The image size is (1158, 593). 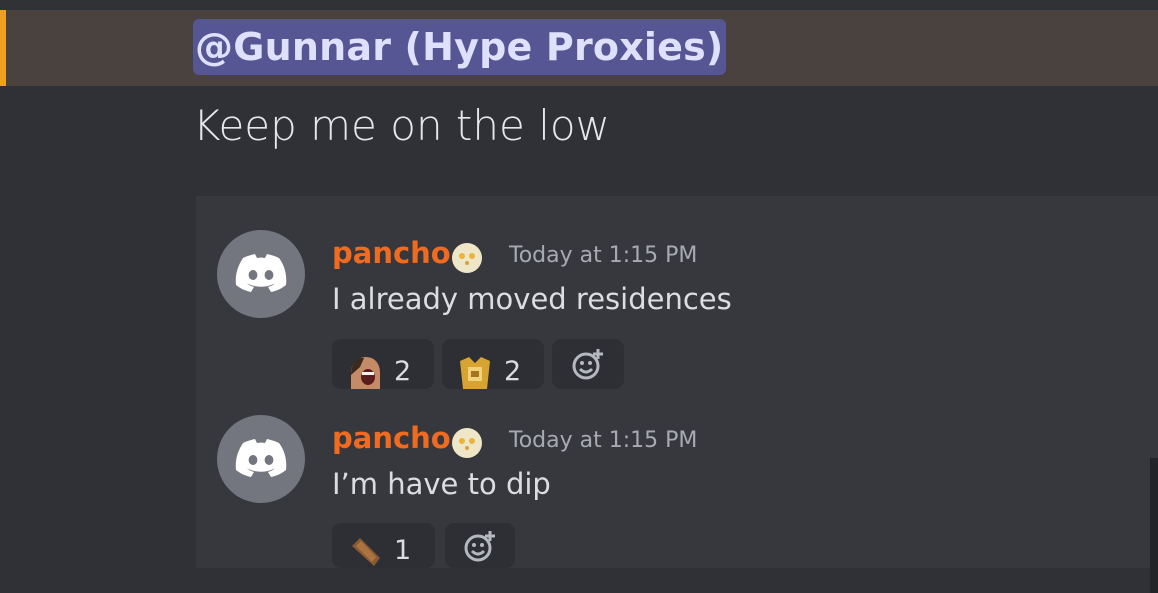 I want to click on message-text: I already moved residences, so click(x=532, y=299).